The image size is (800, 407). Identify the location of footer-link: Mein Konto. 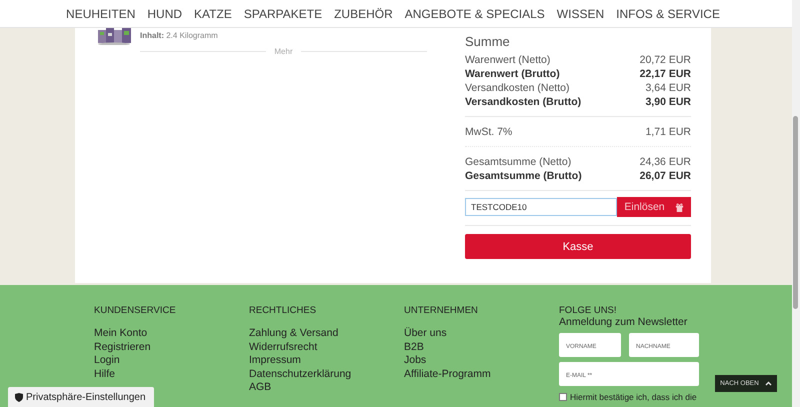
(171, 333).